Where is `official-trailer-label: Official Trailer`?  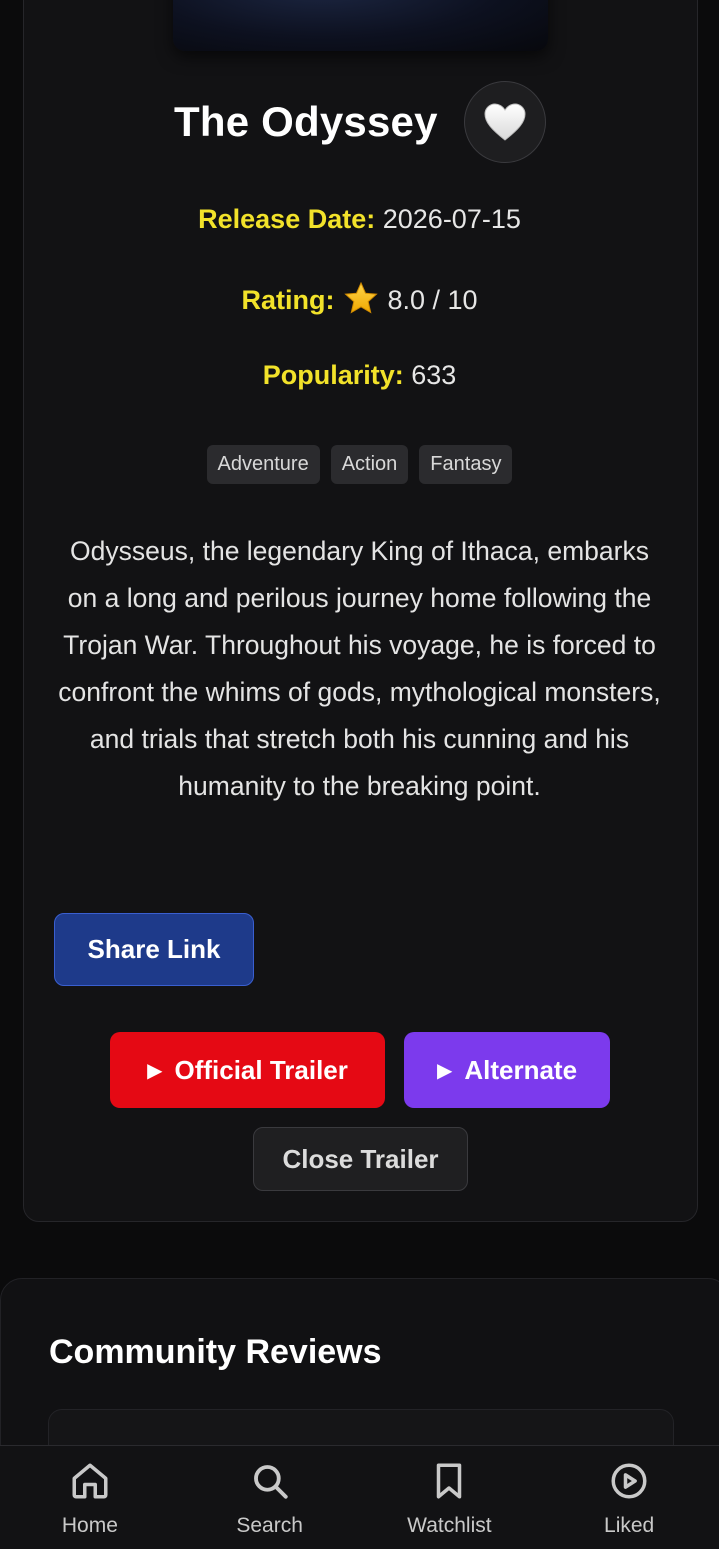 official-trailer-label: Official Trailer is located at coordinates (261, 1069).